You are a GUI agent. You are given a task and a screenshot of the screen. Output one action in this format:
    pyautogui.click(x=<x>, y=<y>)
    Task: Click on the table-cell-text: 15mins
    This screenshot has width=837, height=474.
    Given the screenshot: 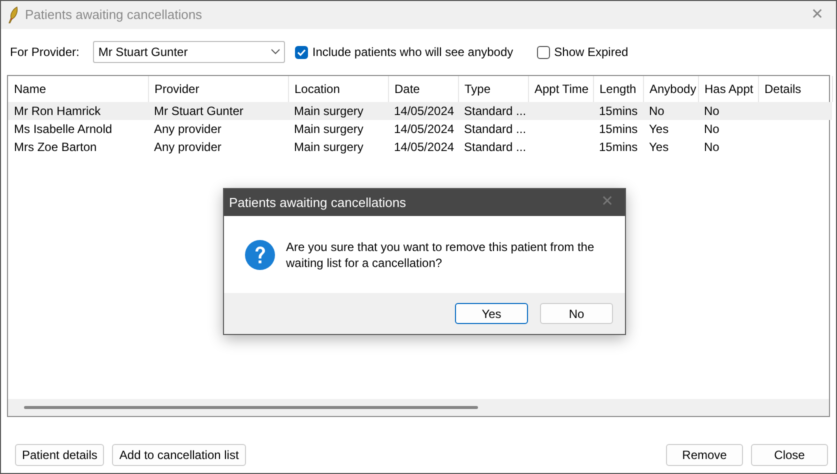 What is the action you would take?
    pyautogui.click(x=618, y=147)
    